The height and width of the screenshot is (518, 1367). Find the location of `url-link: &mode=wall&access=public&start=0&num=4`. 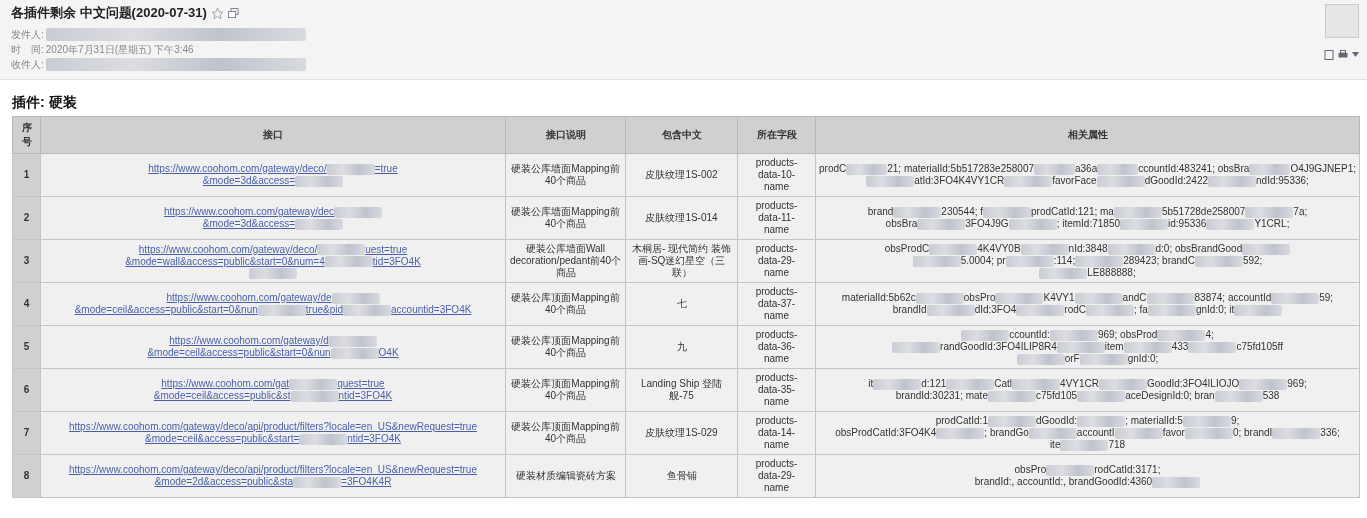

url-link: &mode=wall&access=public&start=0&num=4 is located at coordinates (225, 261).